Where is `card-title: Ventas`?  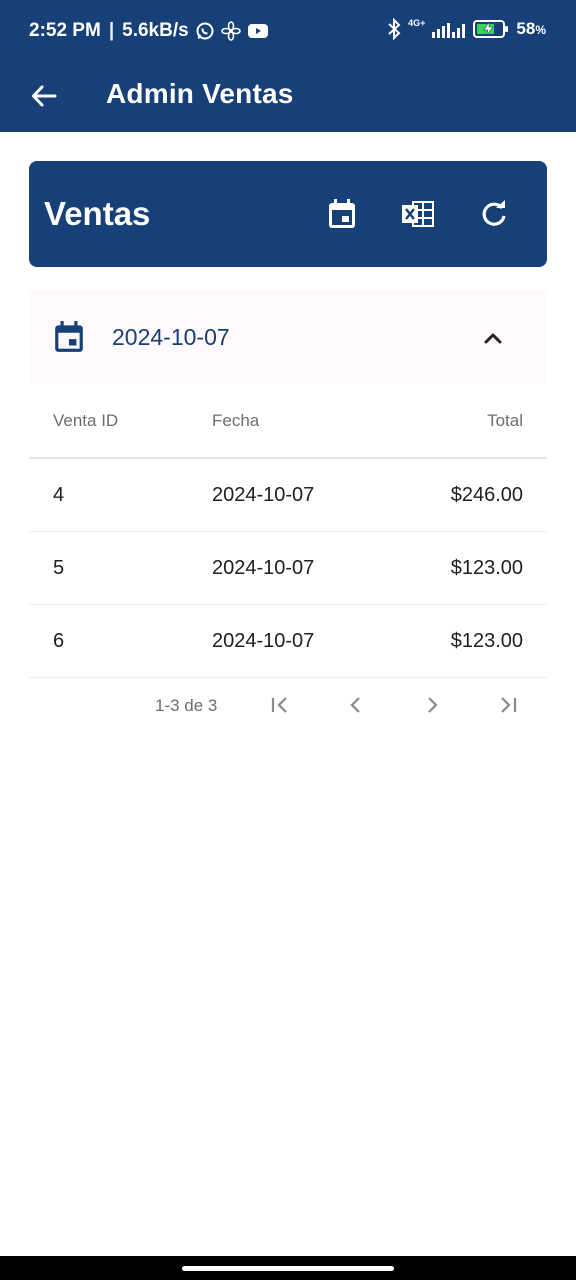
card-title: Ventas is located at coordinates (97, 213).